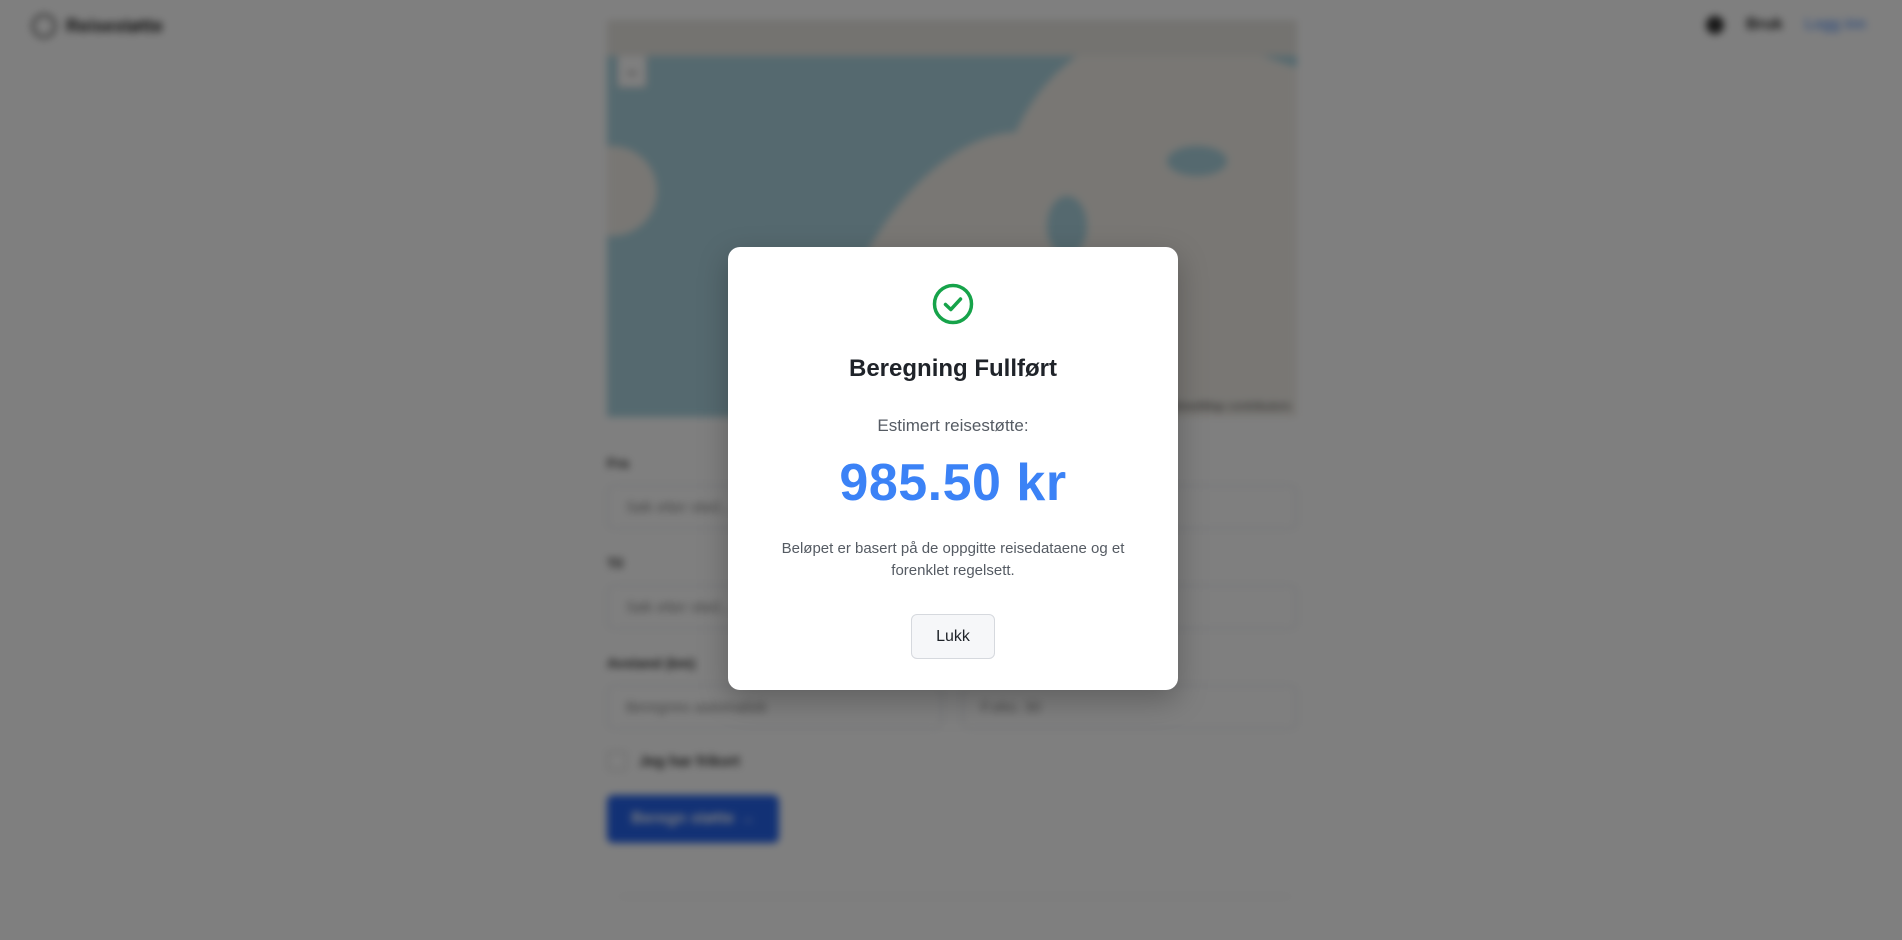  Describe the element at coordinates (953, 636) in the screenshot. I see `close-button: Lukk` at that location.